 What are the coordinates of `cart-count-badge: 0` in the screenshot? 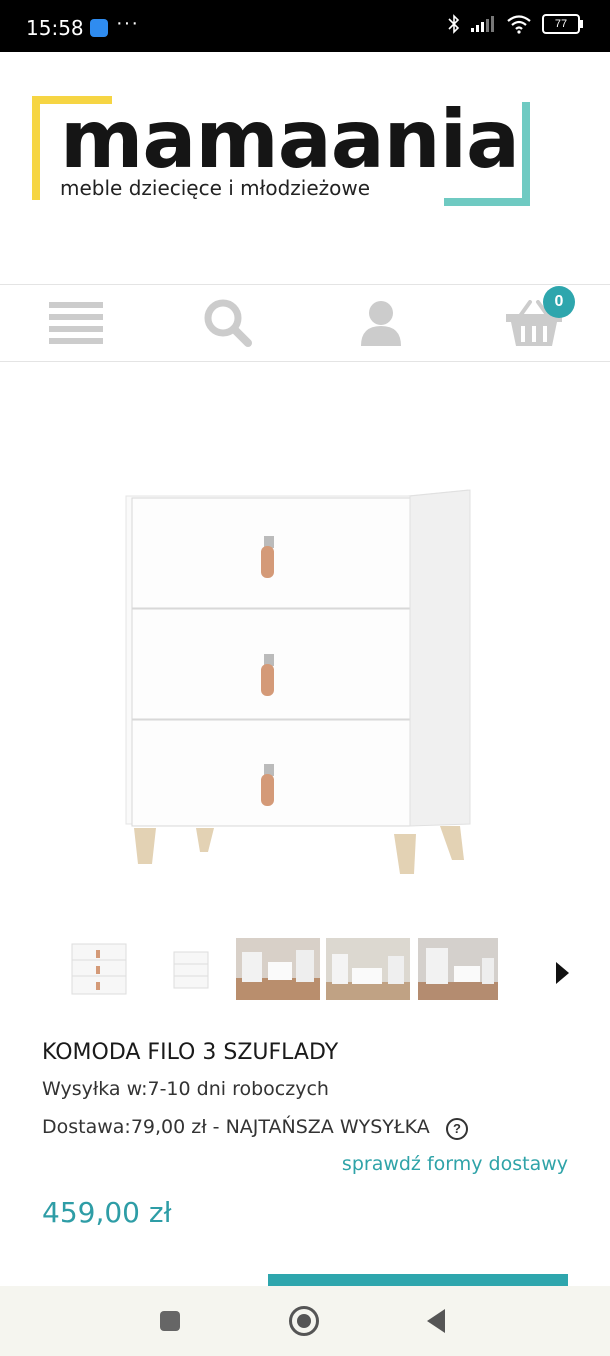 It's located at (559, 302).